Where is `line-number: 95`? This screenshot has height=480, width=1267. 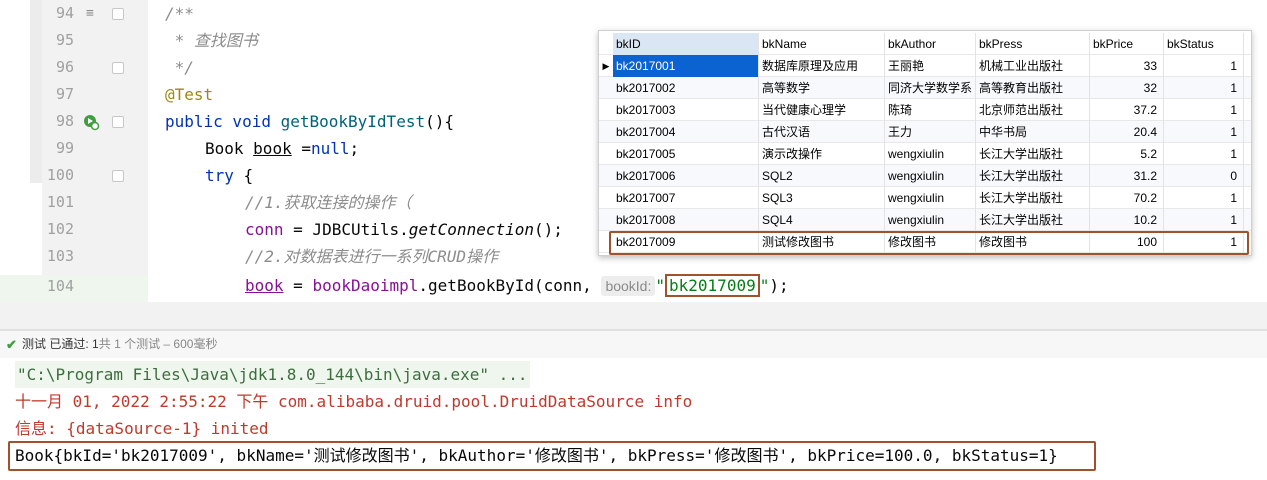 line-number: 95 is located at coordinates (64, 40).